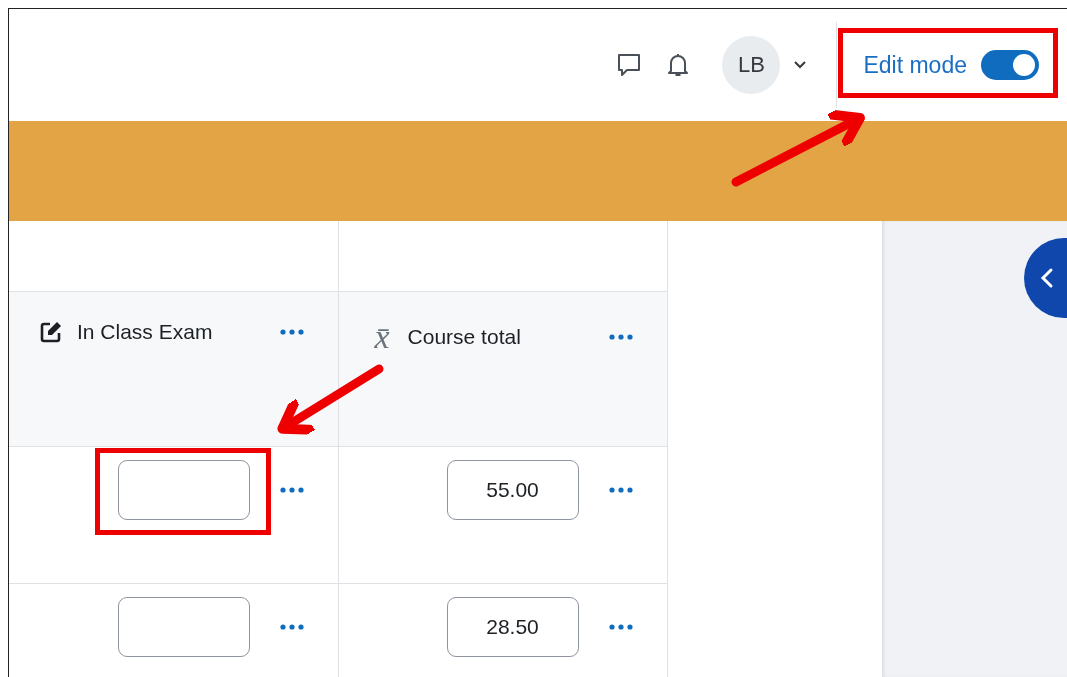 This screenshot has width=1067, height=677. I want to click on edit-mode-label: Edit mode, so click(915, 65).